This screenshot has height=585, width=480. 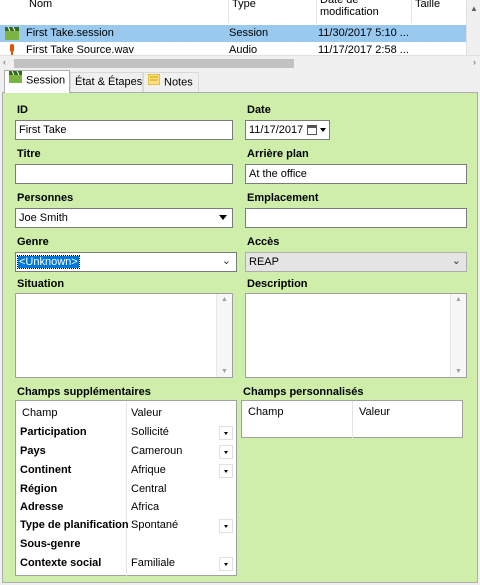 What do you see at coordinates (473, 27) in the screenshot?
I see `file-list-vertical-scrollbar: ▲` at bounding box center [473, 27].